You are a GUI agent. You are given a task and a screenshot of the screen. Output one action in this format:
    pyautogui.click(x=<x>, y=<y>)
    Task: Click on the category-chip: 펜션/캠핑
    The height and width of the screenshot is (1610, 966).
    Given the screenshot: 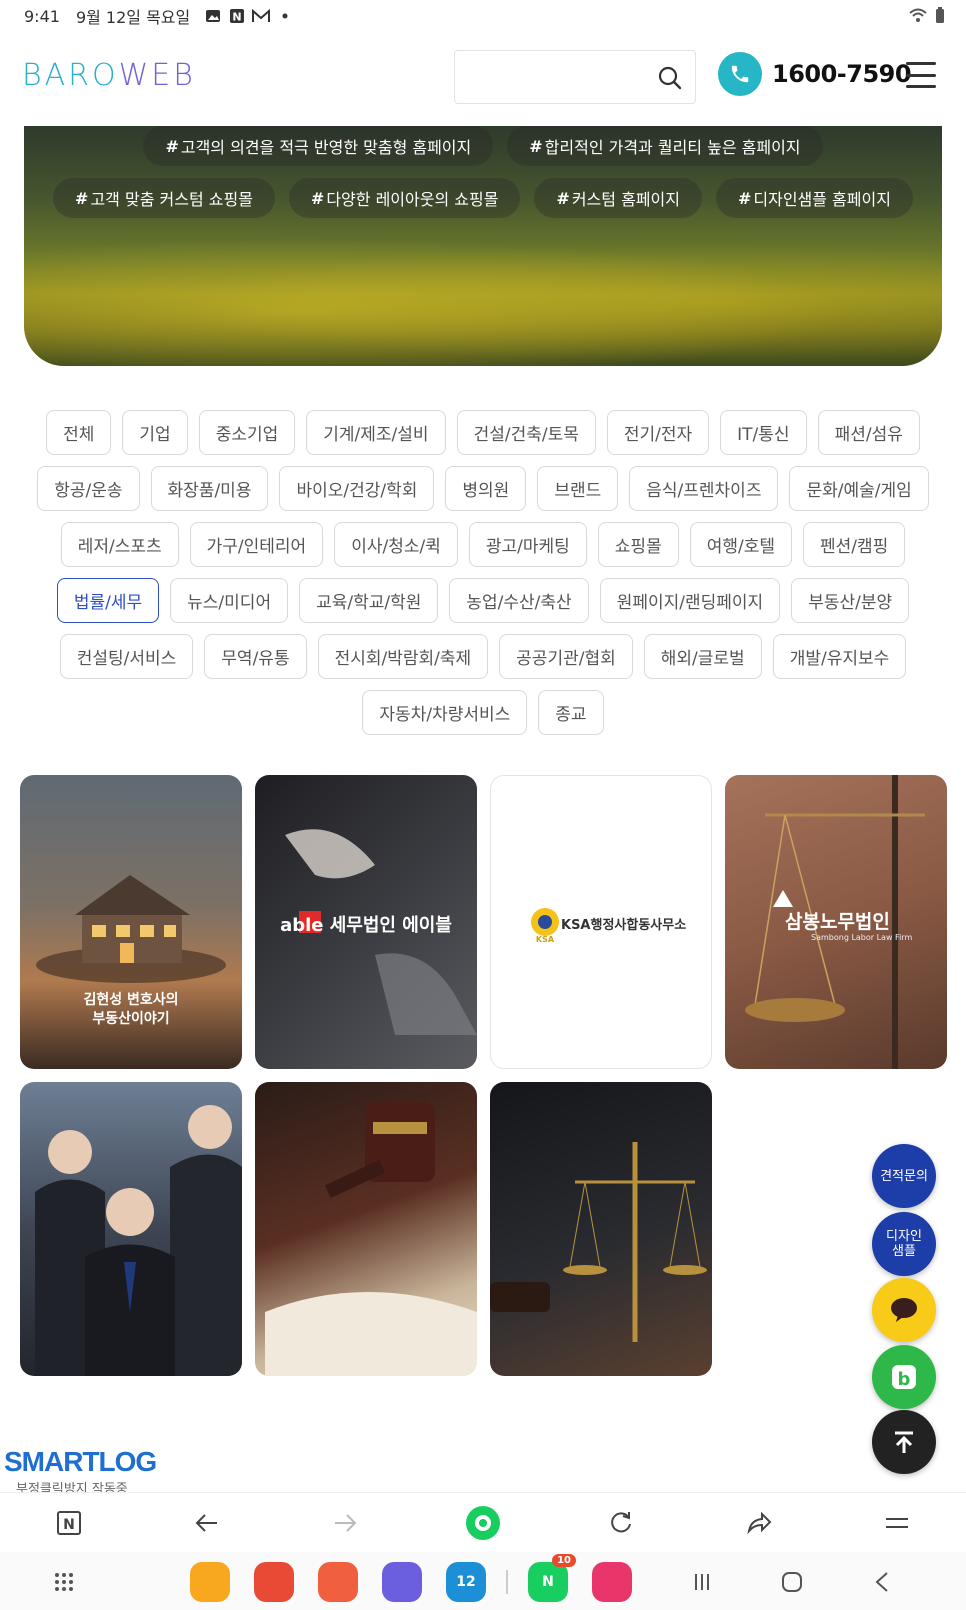 What is the action you would take?
    pyautogui.click(x=854, y=544)
    